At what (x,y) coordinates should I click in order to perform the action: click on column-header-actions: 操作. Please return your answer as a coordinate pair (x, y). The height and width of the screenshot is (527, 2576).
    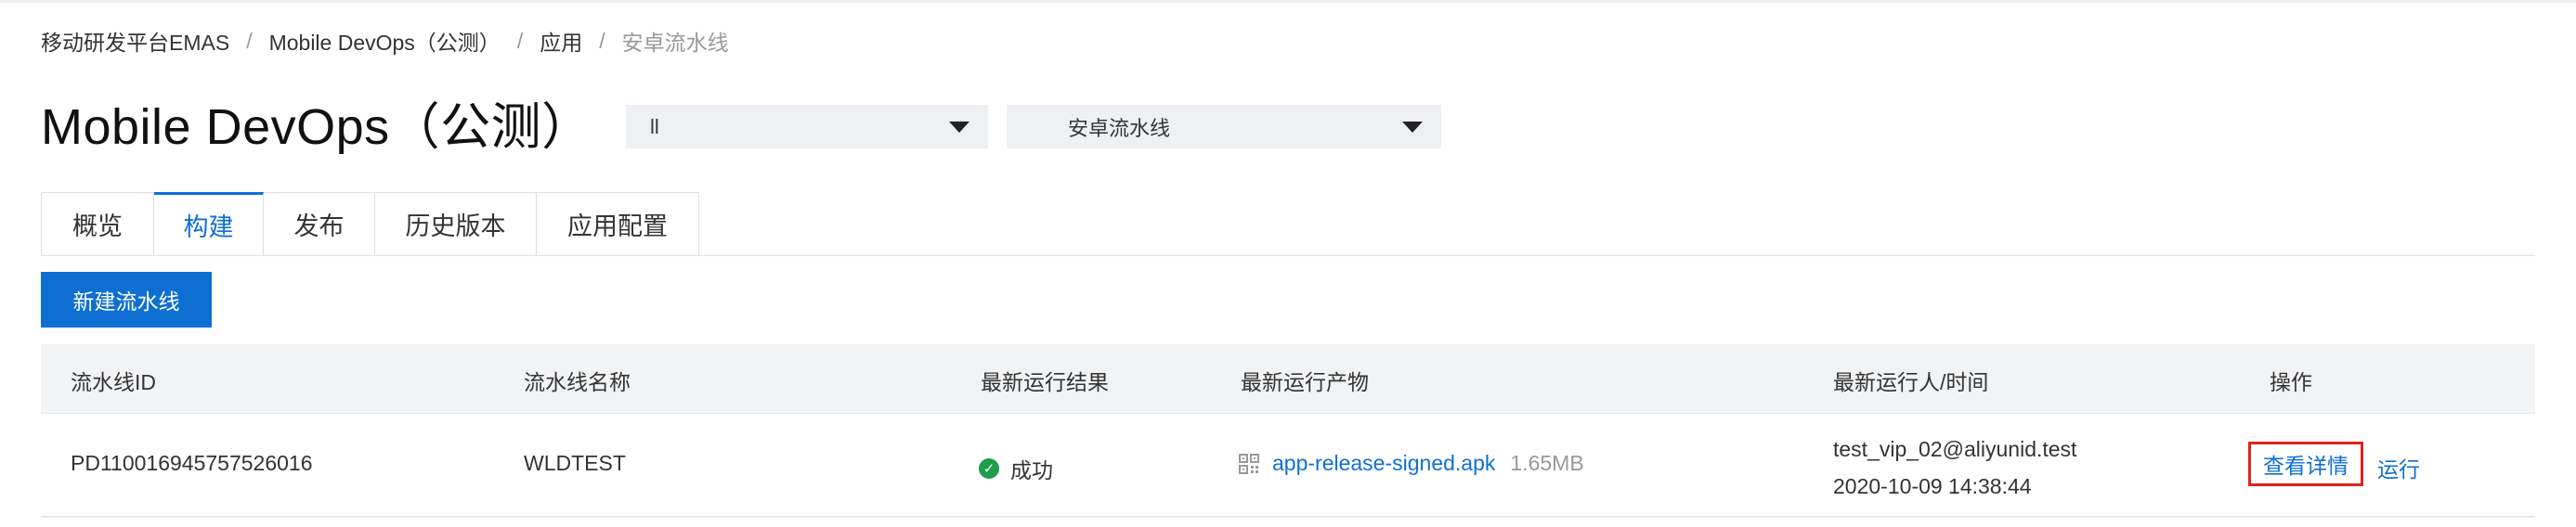
    Looking at the image, I should click on (2291, 382).